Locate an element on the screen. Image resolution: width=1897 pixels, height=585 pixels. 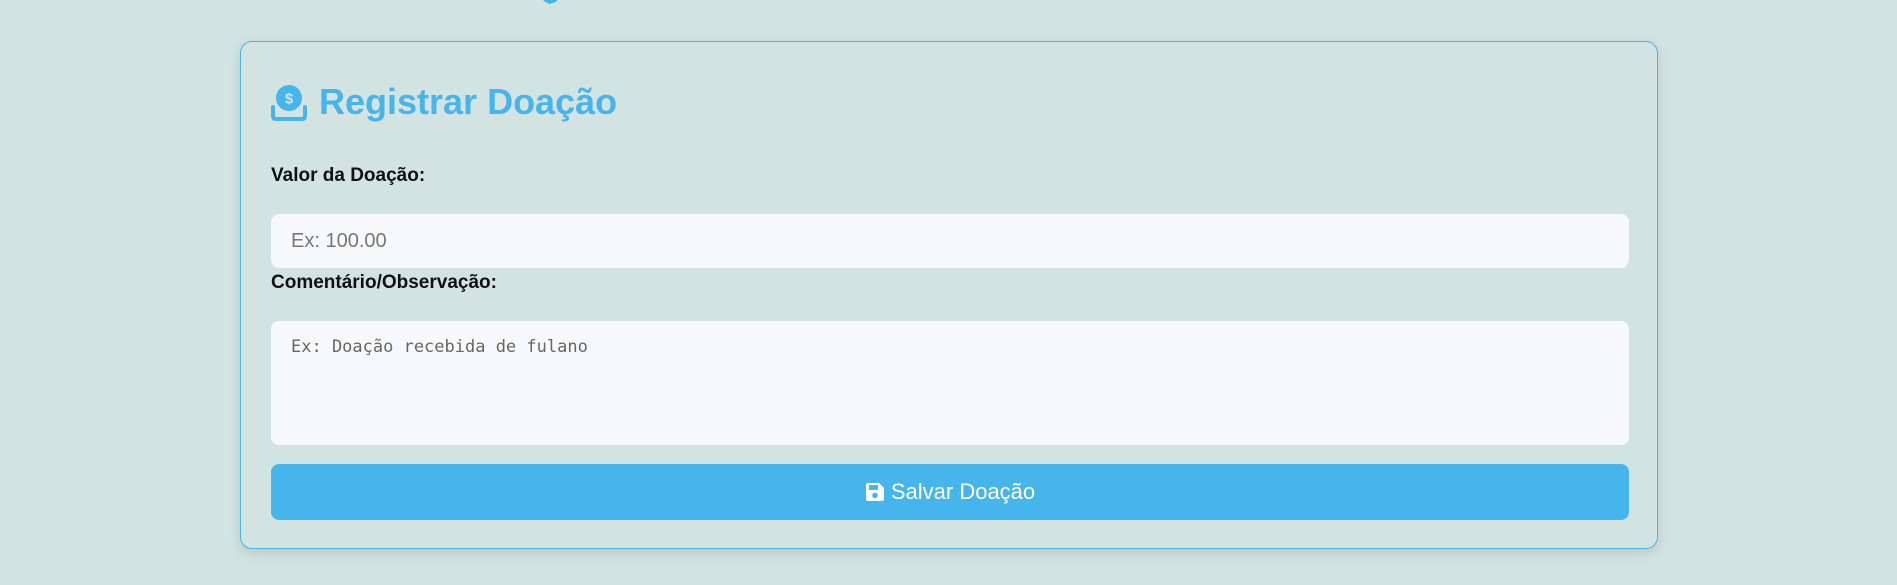
save-donation-button: Salvar Doação is located at coordinates (950, 492).